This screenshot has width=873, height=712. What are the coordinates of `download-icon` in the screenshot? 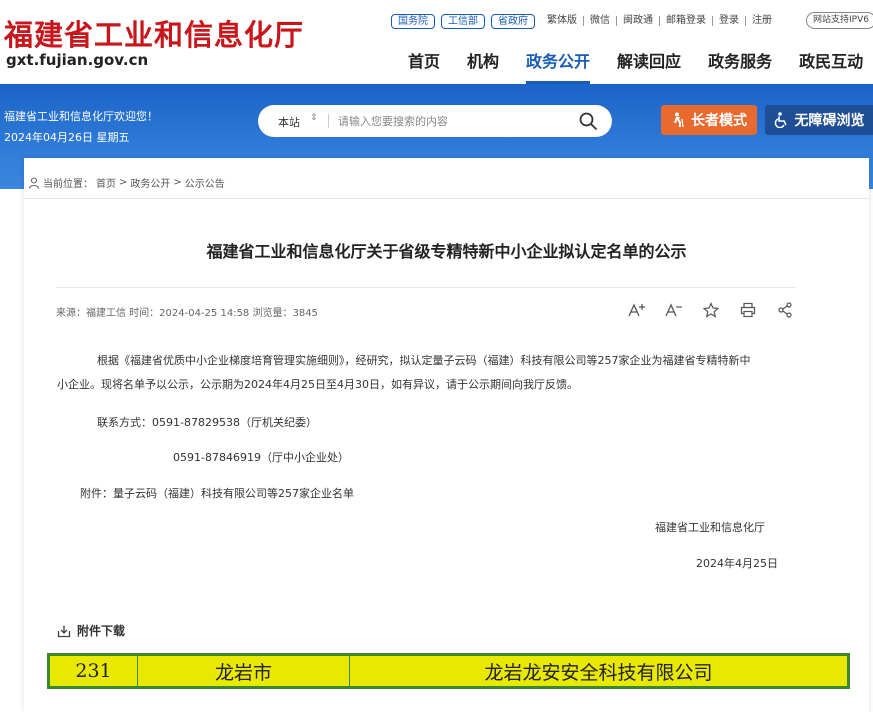 It's located at (64, 631).